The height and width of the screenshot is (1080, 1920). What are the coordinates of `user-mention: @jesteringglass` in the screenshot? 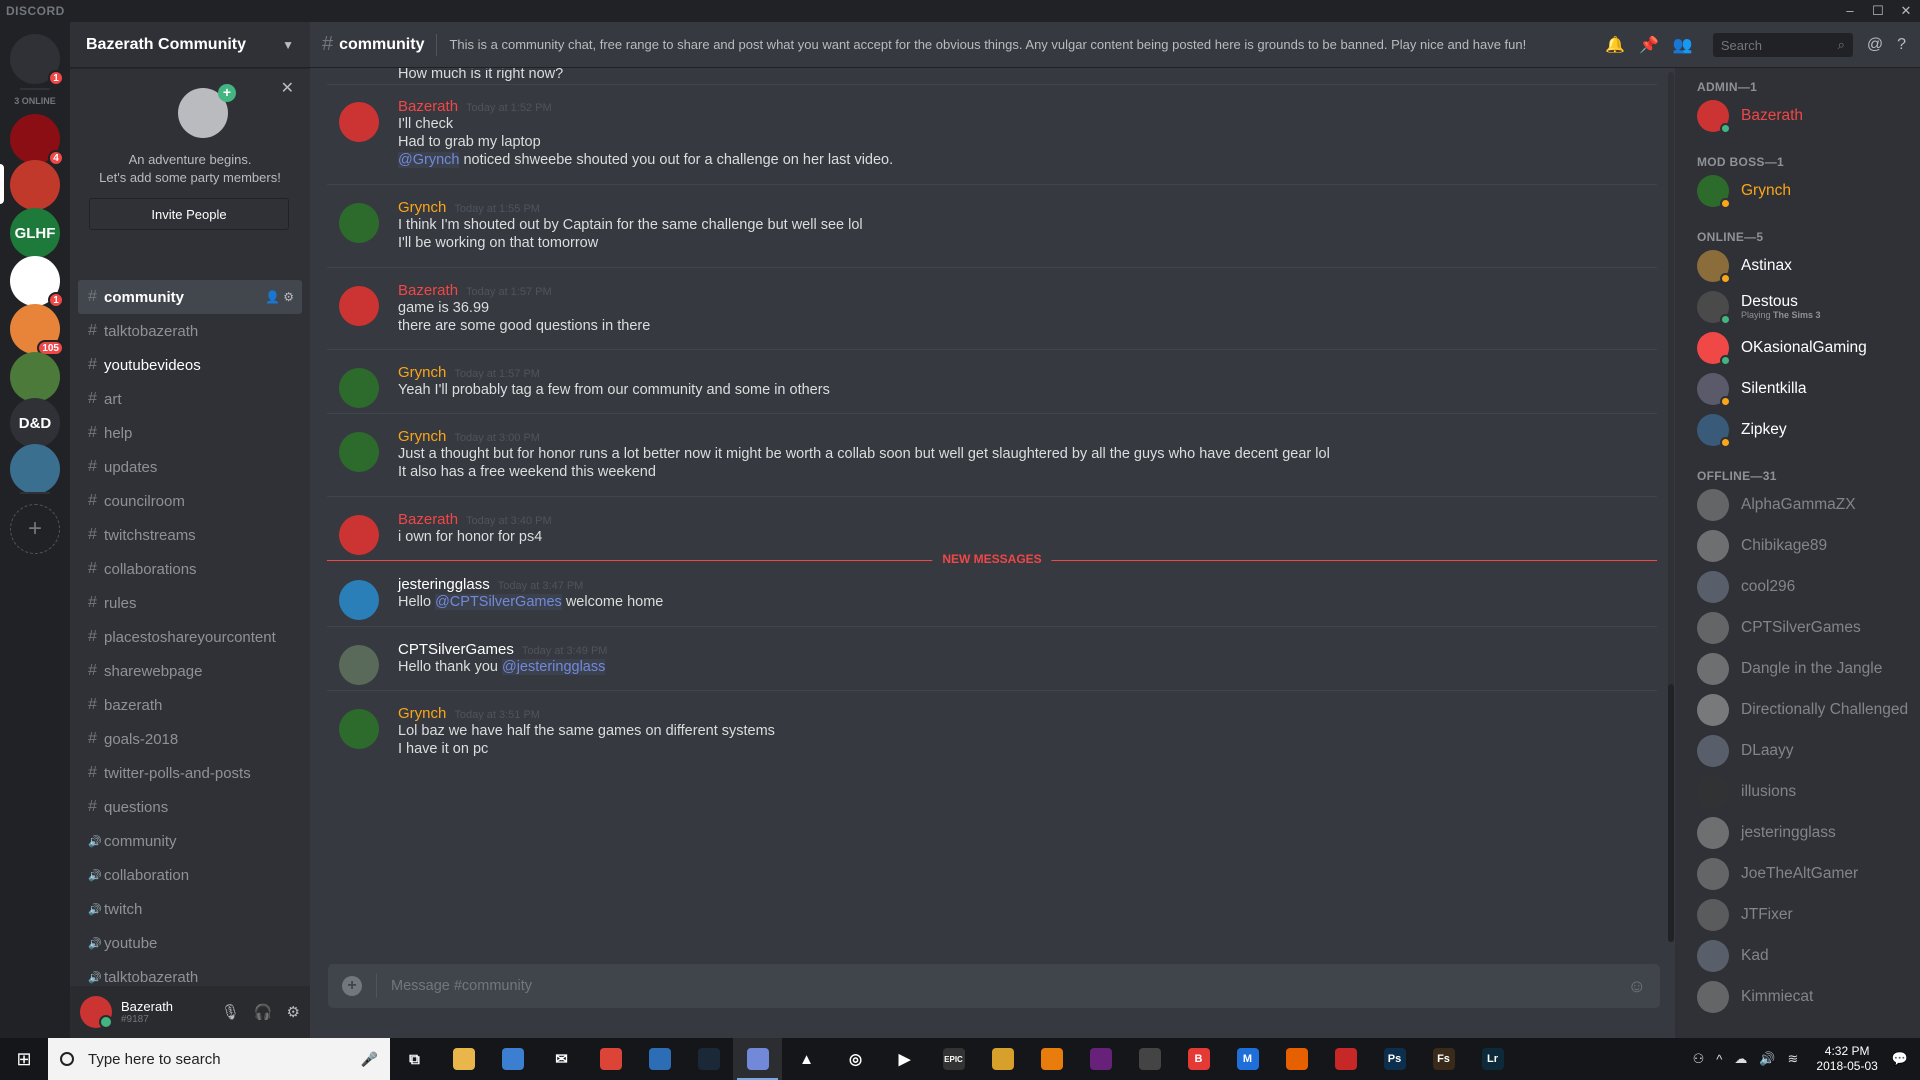 It's located at (553, 667).